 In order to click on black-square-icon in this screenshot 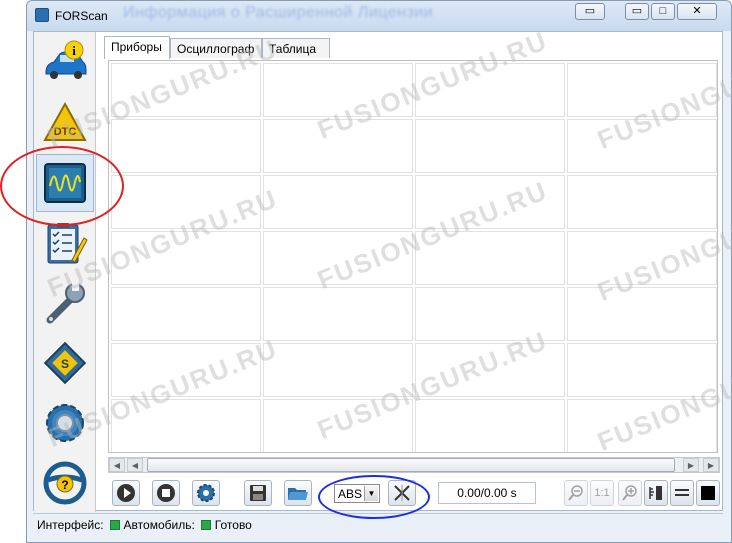, I will do `click(708, 493)`.